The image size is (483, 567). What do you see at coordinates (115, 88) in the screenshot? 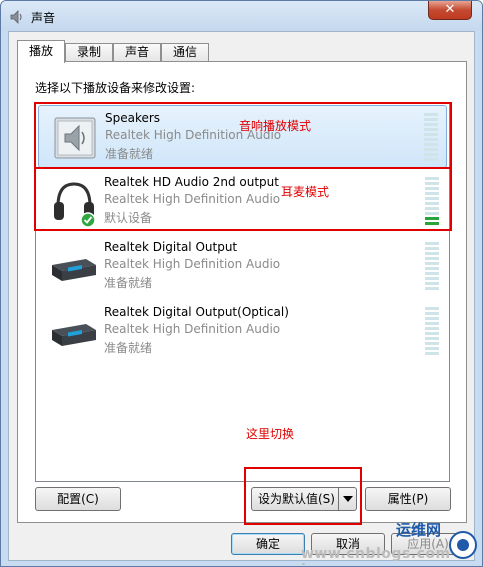
I see `instruction-text: 选择以下播放设备来修改设置:` at bounding box center [115, 88].